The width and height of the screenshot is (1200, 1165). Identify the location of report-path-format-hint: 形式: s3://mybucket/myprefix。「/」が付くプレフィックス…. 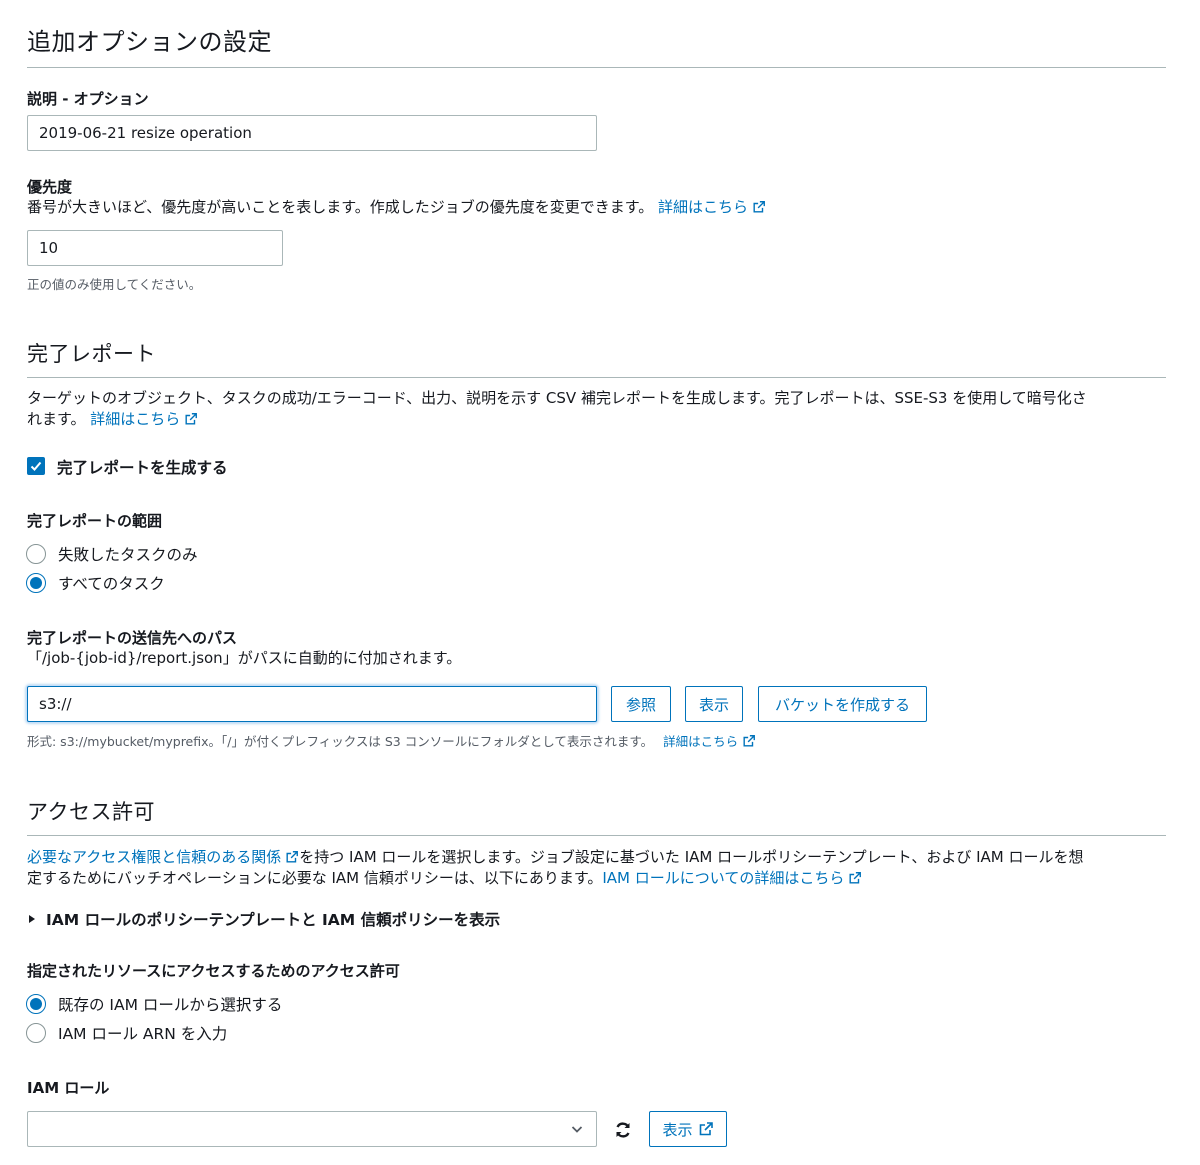
(391, 740).